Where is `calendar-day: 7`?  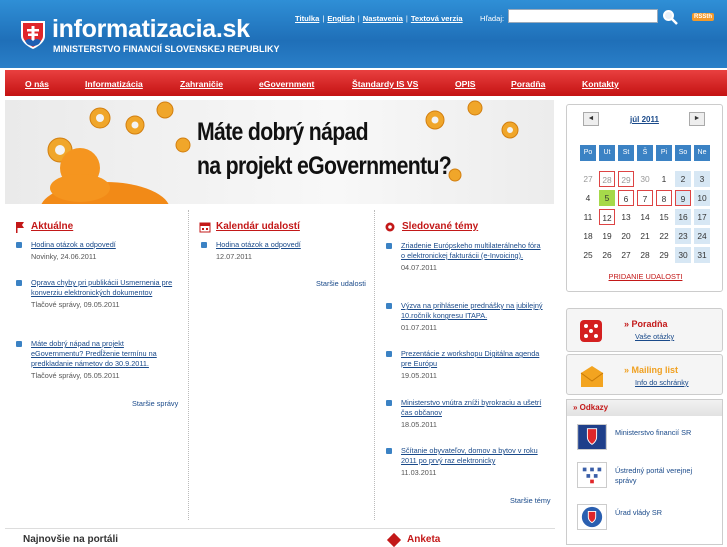 calendar-day: 7 is located at coordinates (645, 198).